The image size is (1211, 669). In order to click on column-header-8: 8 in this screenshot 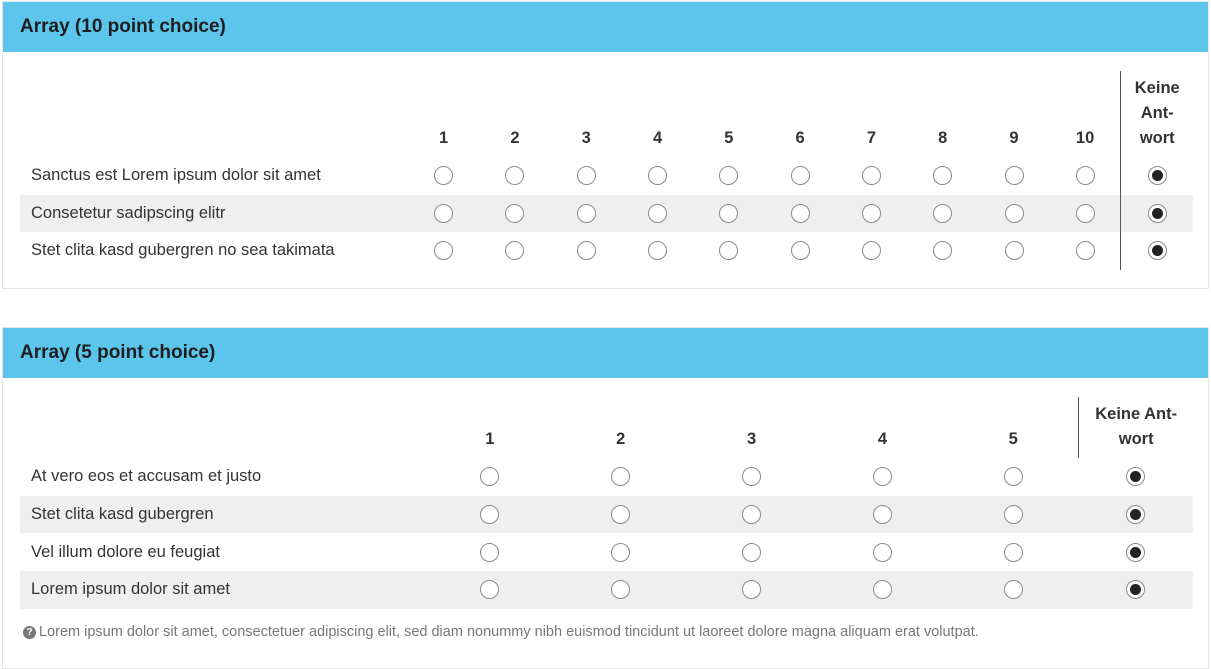, I will do `click(943, 138)`.